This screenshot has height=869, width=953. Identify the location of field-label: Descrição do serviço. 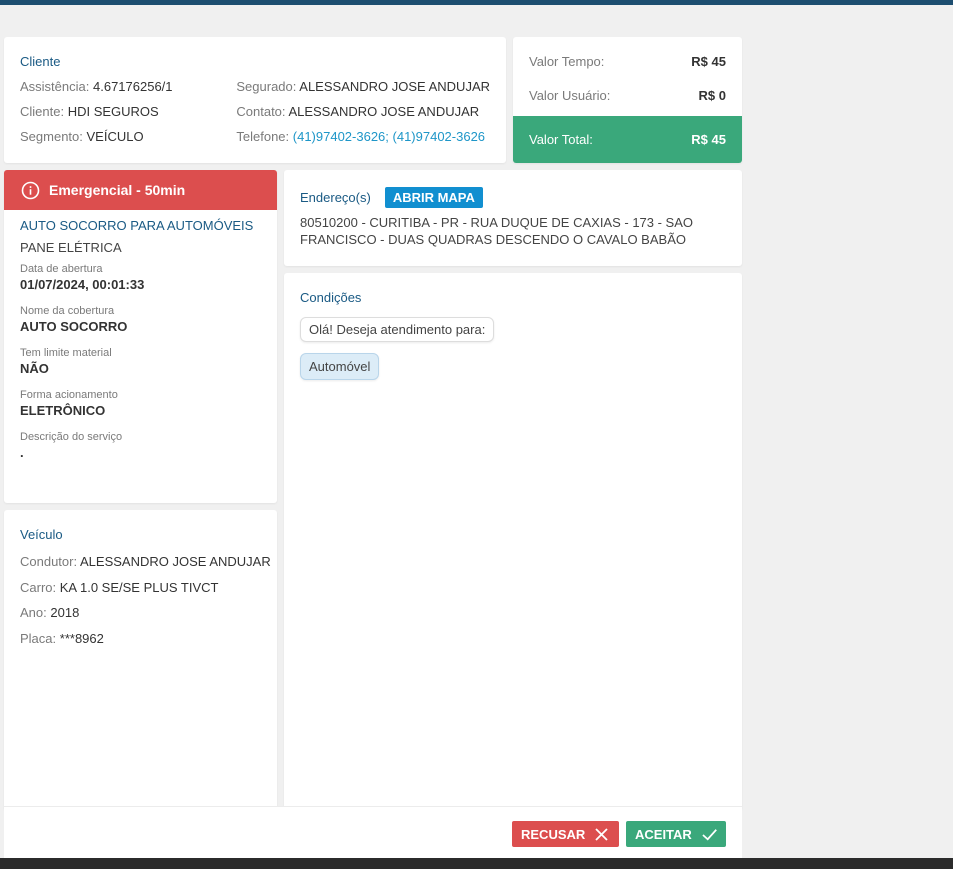
(71, 437).